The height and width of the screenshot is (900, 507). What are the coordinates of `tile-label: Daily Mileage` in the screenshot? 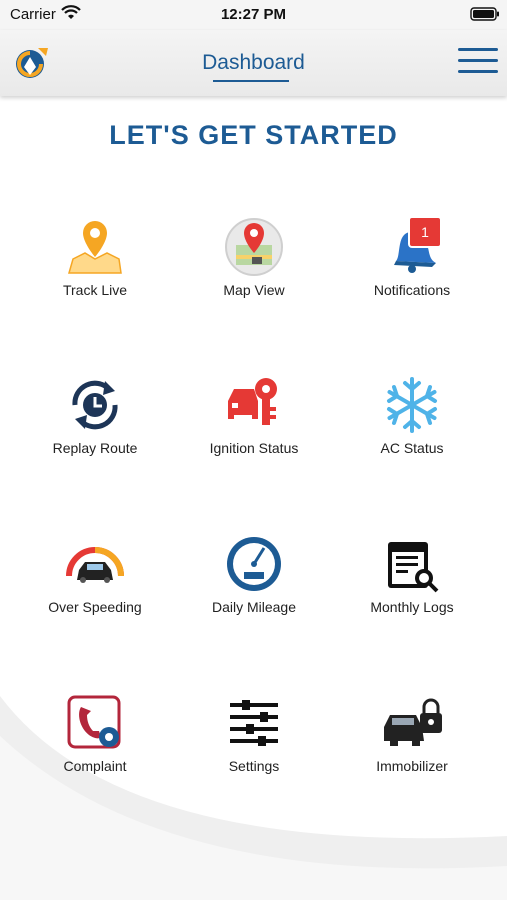 It's located at (254, 607).